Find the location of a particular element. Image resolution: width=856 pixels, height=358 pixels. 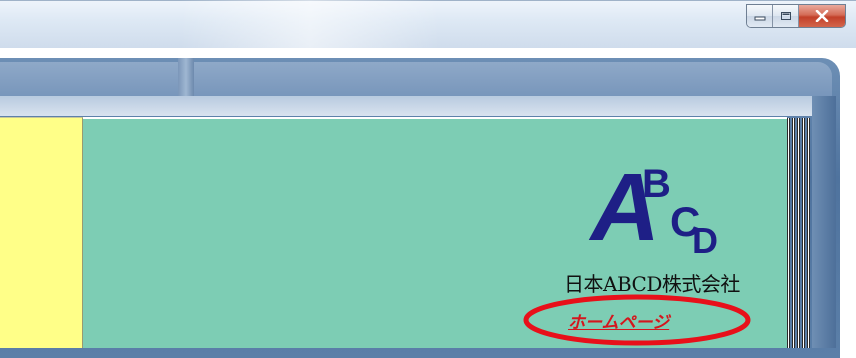

page-stack-edges is located at coordinates (800, 233).